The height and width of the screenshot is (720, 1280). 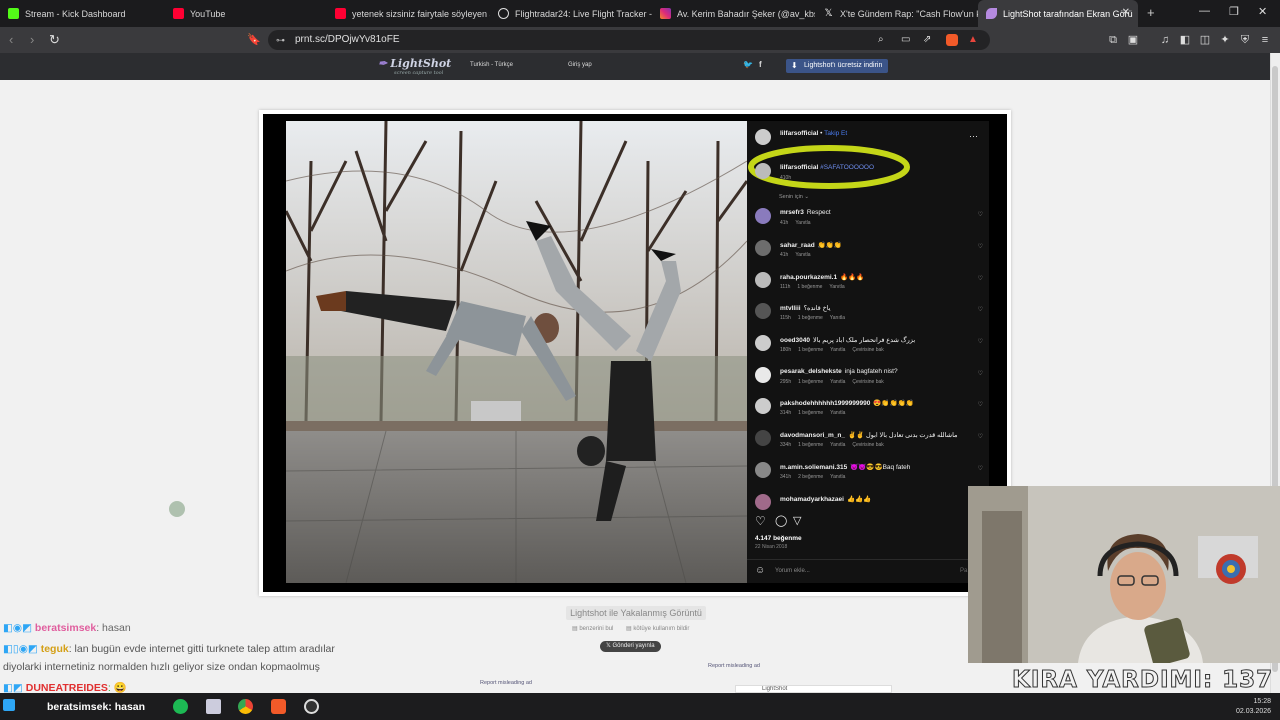 What do you see at coordinates (810, 477) in the screenshot?
I see `comment-meta-item: 2 beğenme` at bounding box center [810, 477].